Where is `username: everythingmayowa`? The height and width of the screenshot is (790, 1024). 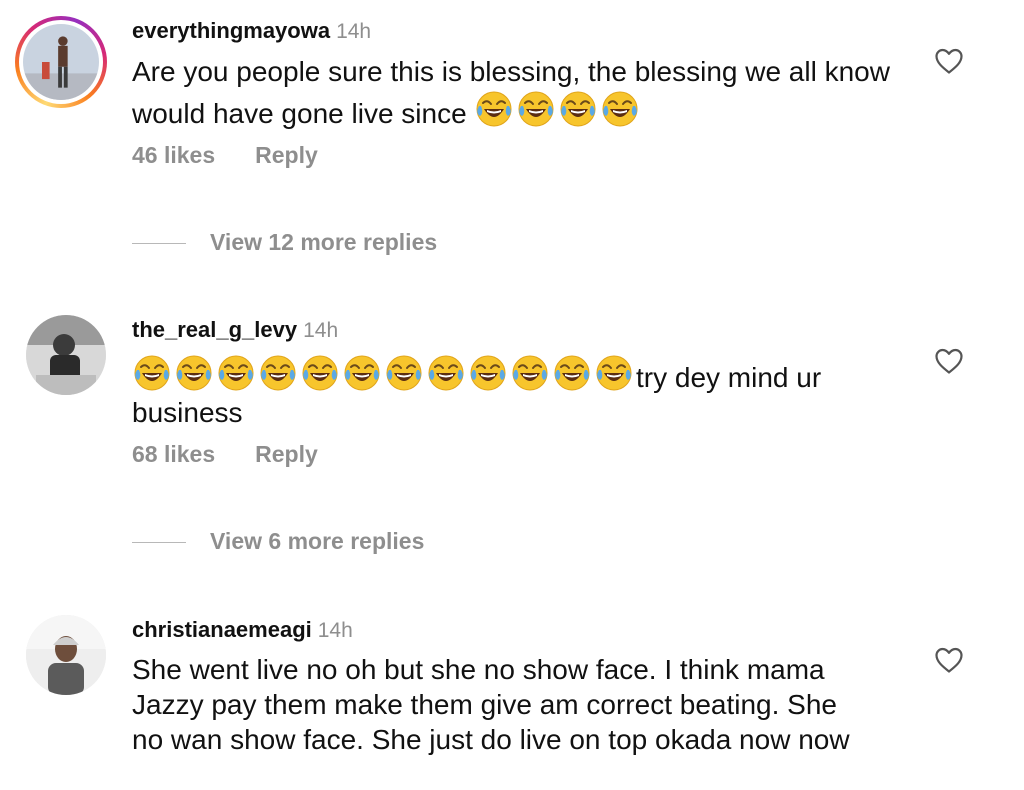
username: everythingmayowa is located at coordinates (231, 30).